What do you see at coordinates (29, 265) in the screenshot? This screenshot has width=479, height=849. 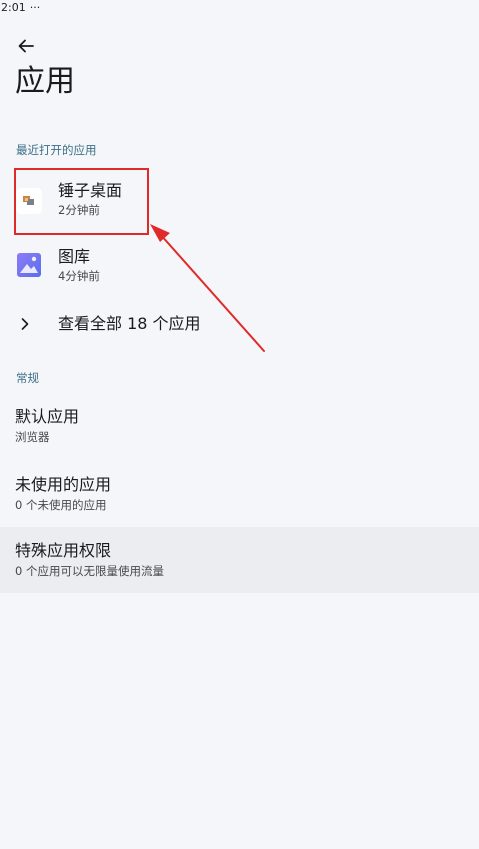 I see `gallery-icon` at bounding box center [29, 265].